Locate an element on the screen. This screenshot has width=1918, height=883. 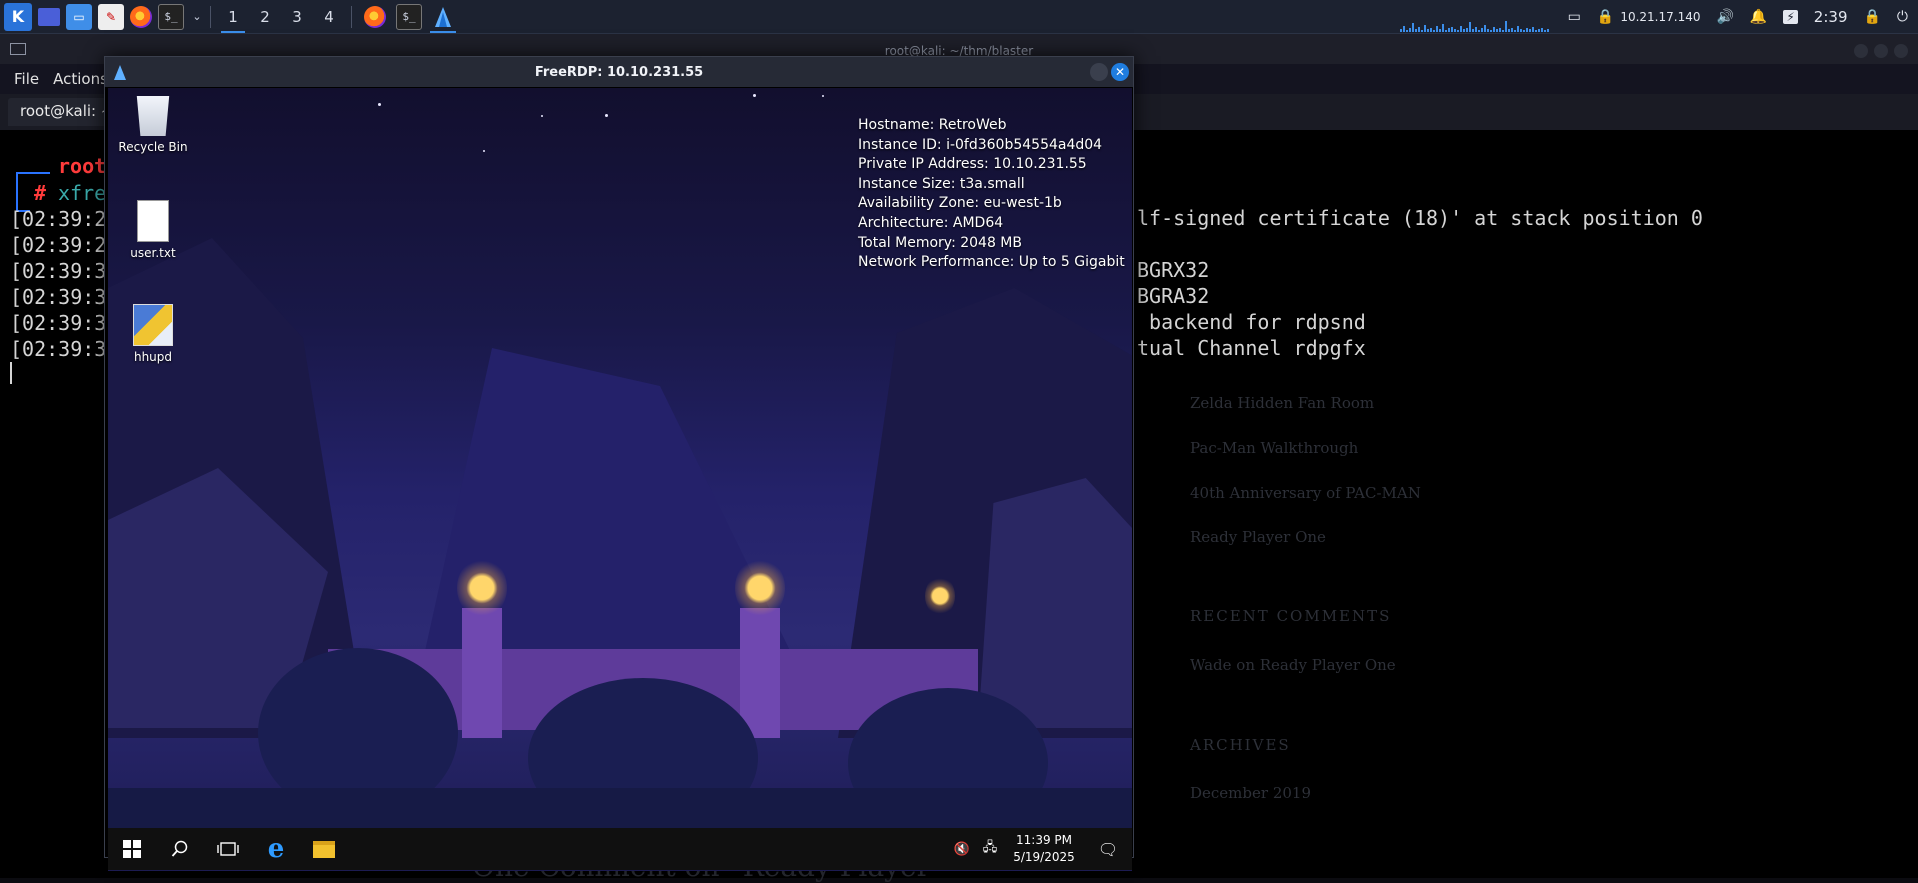
file-manager-icon: ▭ is located at coordinates (79, 16).